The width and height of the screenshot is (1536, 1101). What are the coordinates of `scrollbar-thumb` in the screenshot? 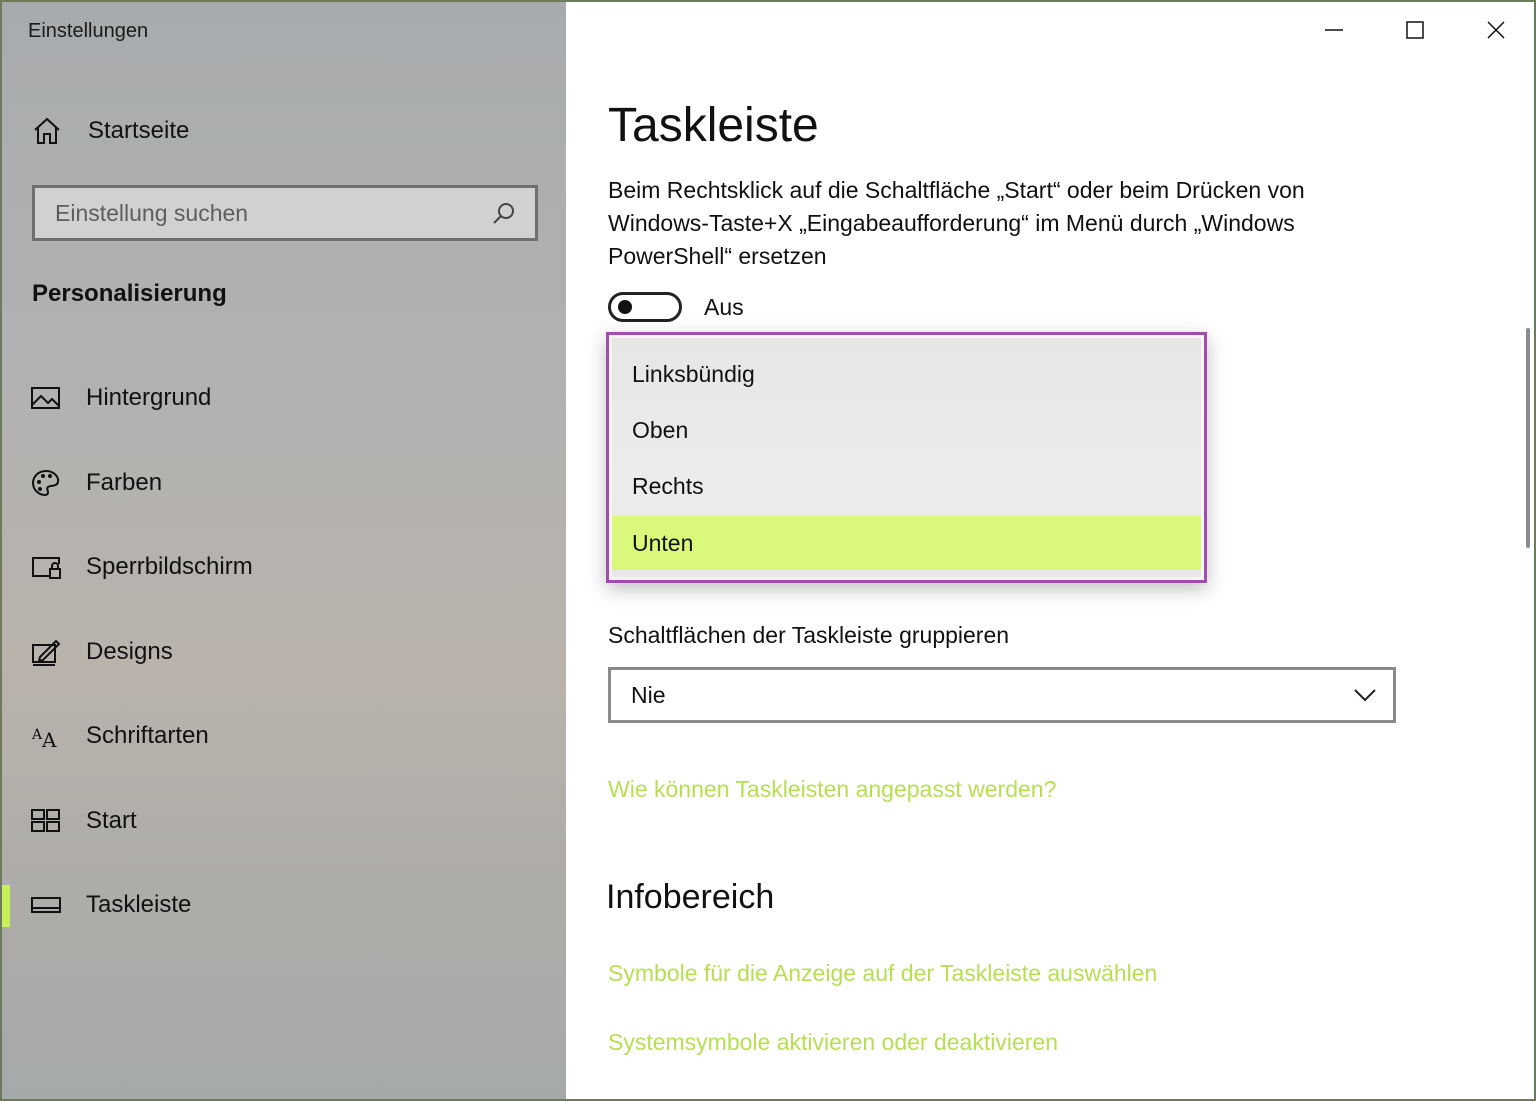 It's located at (1528, 438).